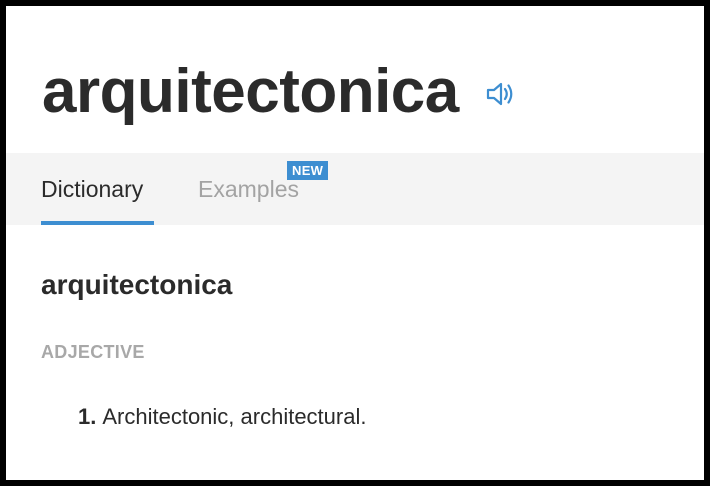  What do you see at coordinates (137, 284) in the screenshot?
I see `entry-title: arquitectonica` at bounding box center [137, 284].